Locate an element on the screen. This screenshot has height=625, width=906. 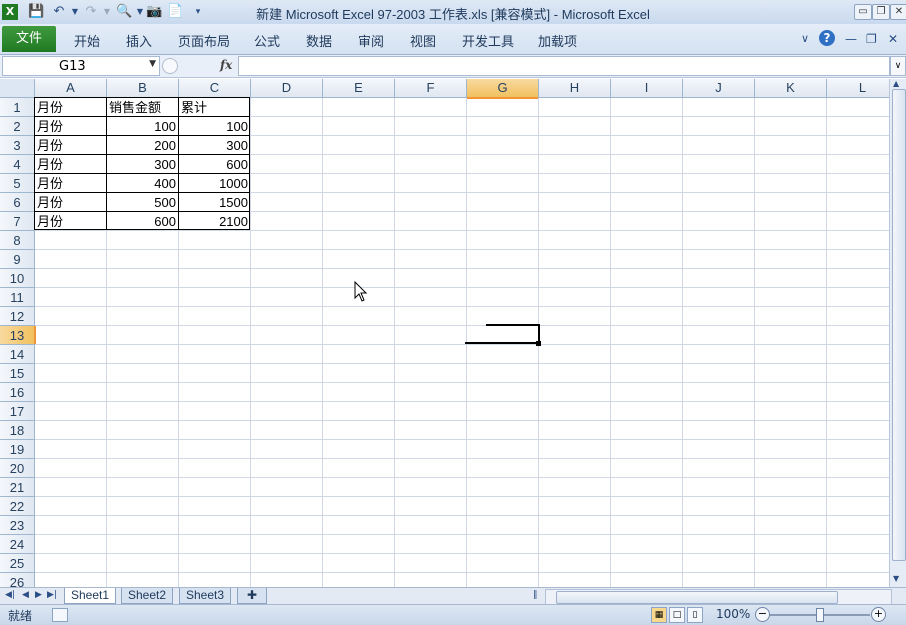
restore-button: ❐ is located at coordinates (881, 12).